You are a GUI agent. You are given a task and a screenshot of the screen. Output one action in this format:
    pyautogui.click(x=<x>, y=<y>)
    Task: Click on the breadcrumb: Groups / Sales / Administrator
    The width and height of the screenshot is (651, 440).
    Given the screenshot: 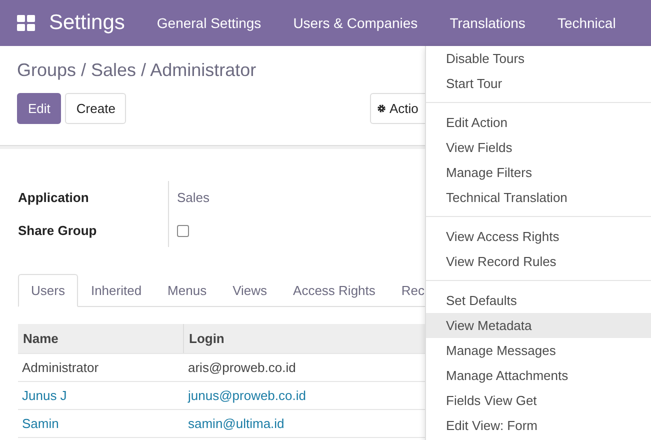 What is the action you would take?
    pyautogui.click(x=137, y=70)
    